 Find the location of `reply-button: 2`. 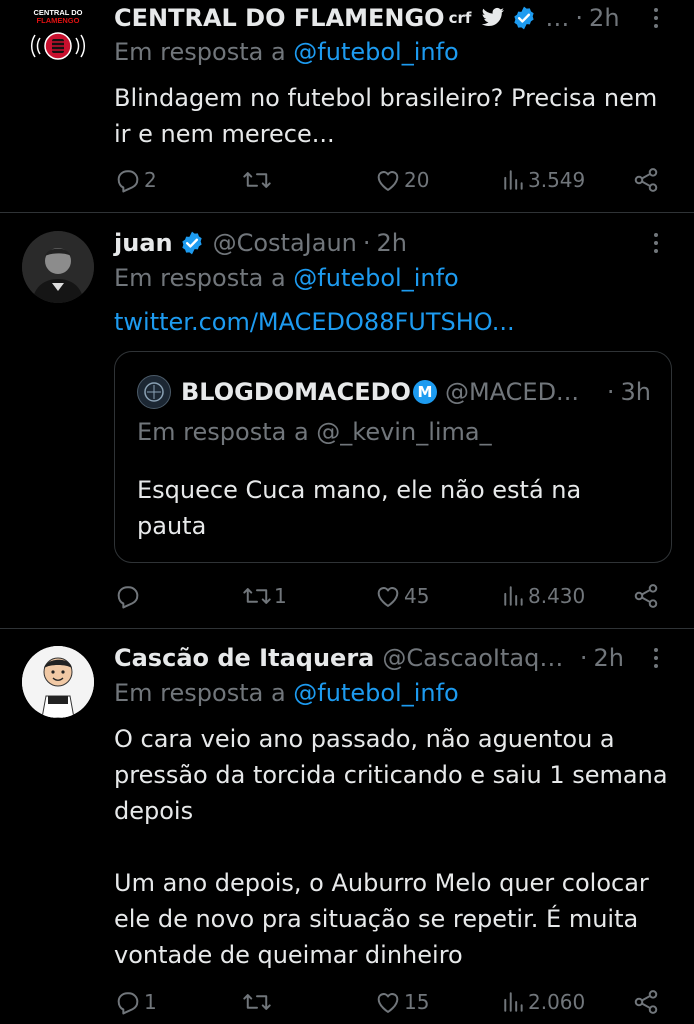

reply-button: 2 is located at coordinates (135, 180).